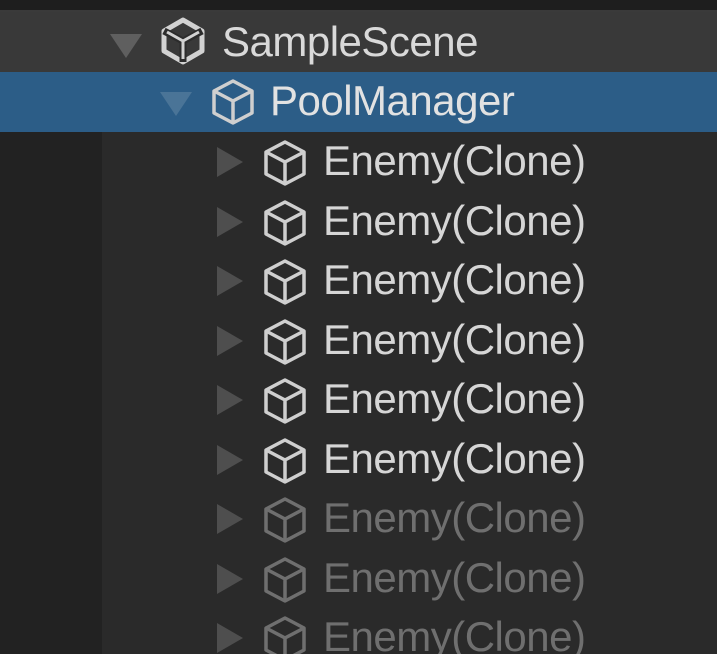 The image size is (717, 654). Describe the element at coordinates (350, 41) in the screenshot. I see `scene-name: SampleScene` at that location.